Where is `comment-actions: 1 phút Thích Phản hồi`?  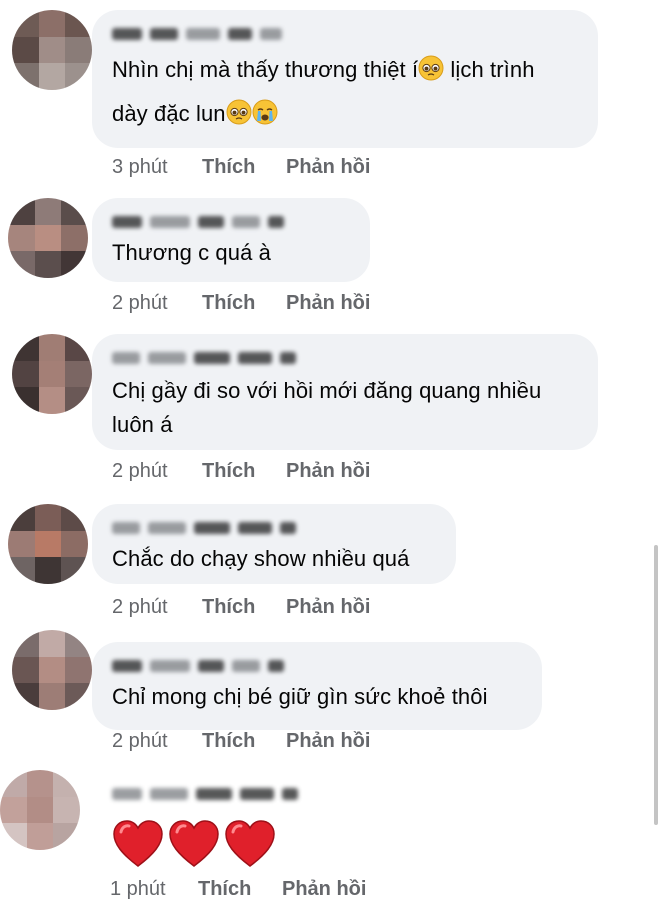 comment-actions: 1 phút Thích Phản hồi is located at coordinates (238, 889).